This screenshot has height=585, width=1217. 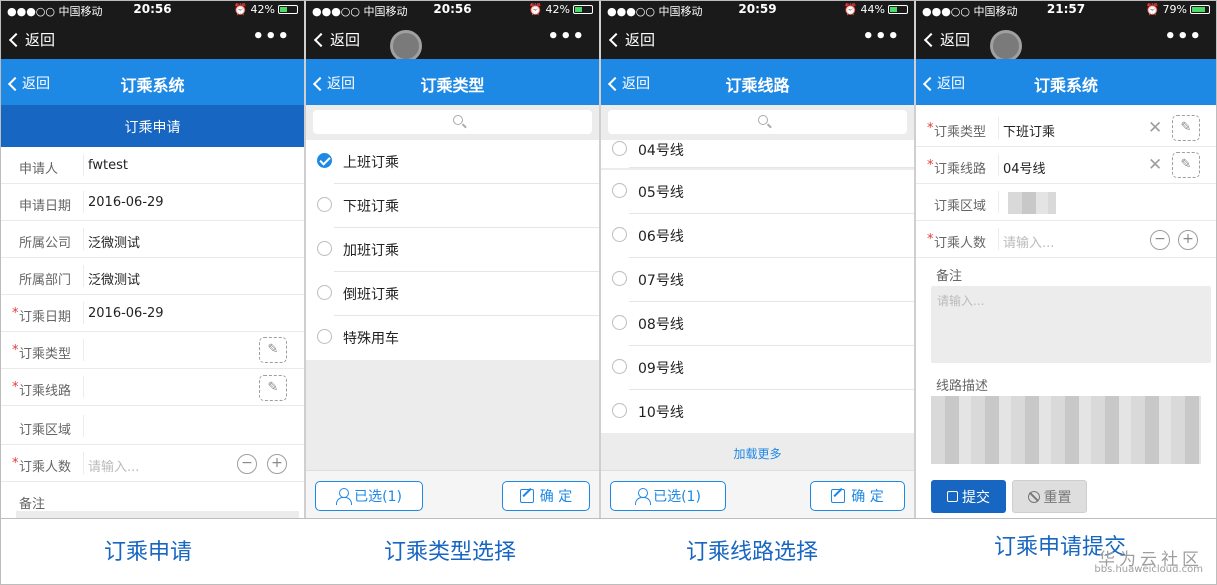 I want to click on option-row: 下班订乘, so click(x=452, y=206).